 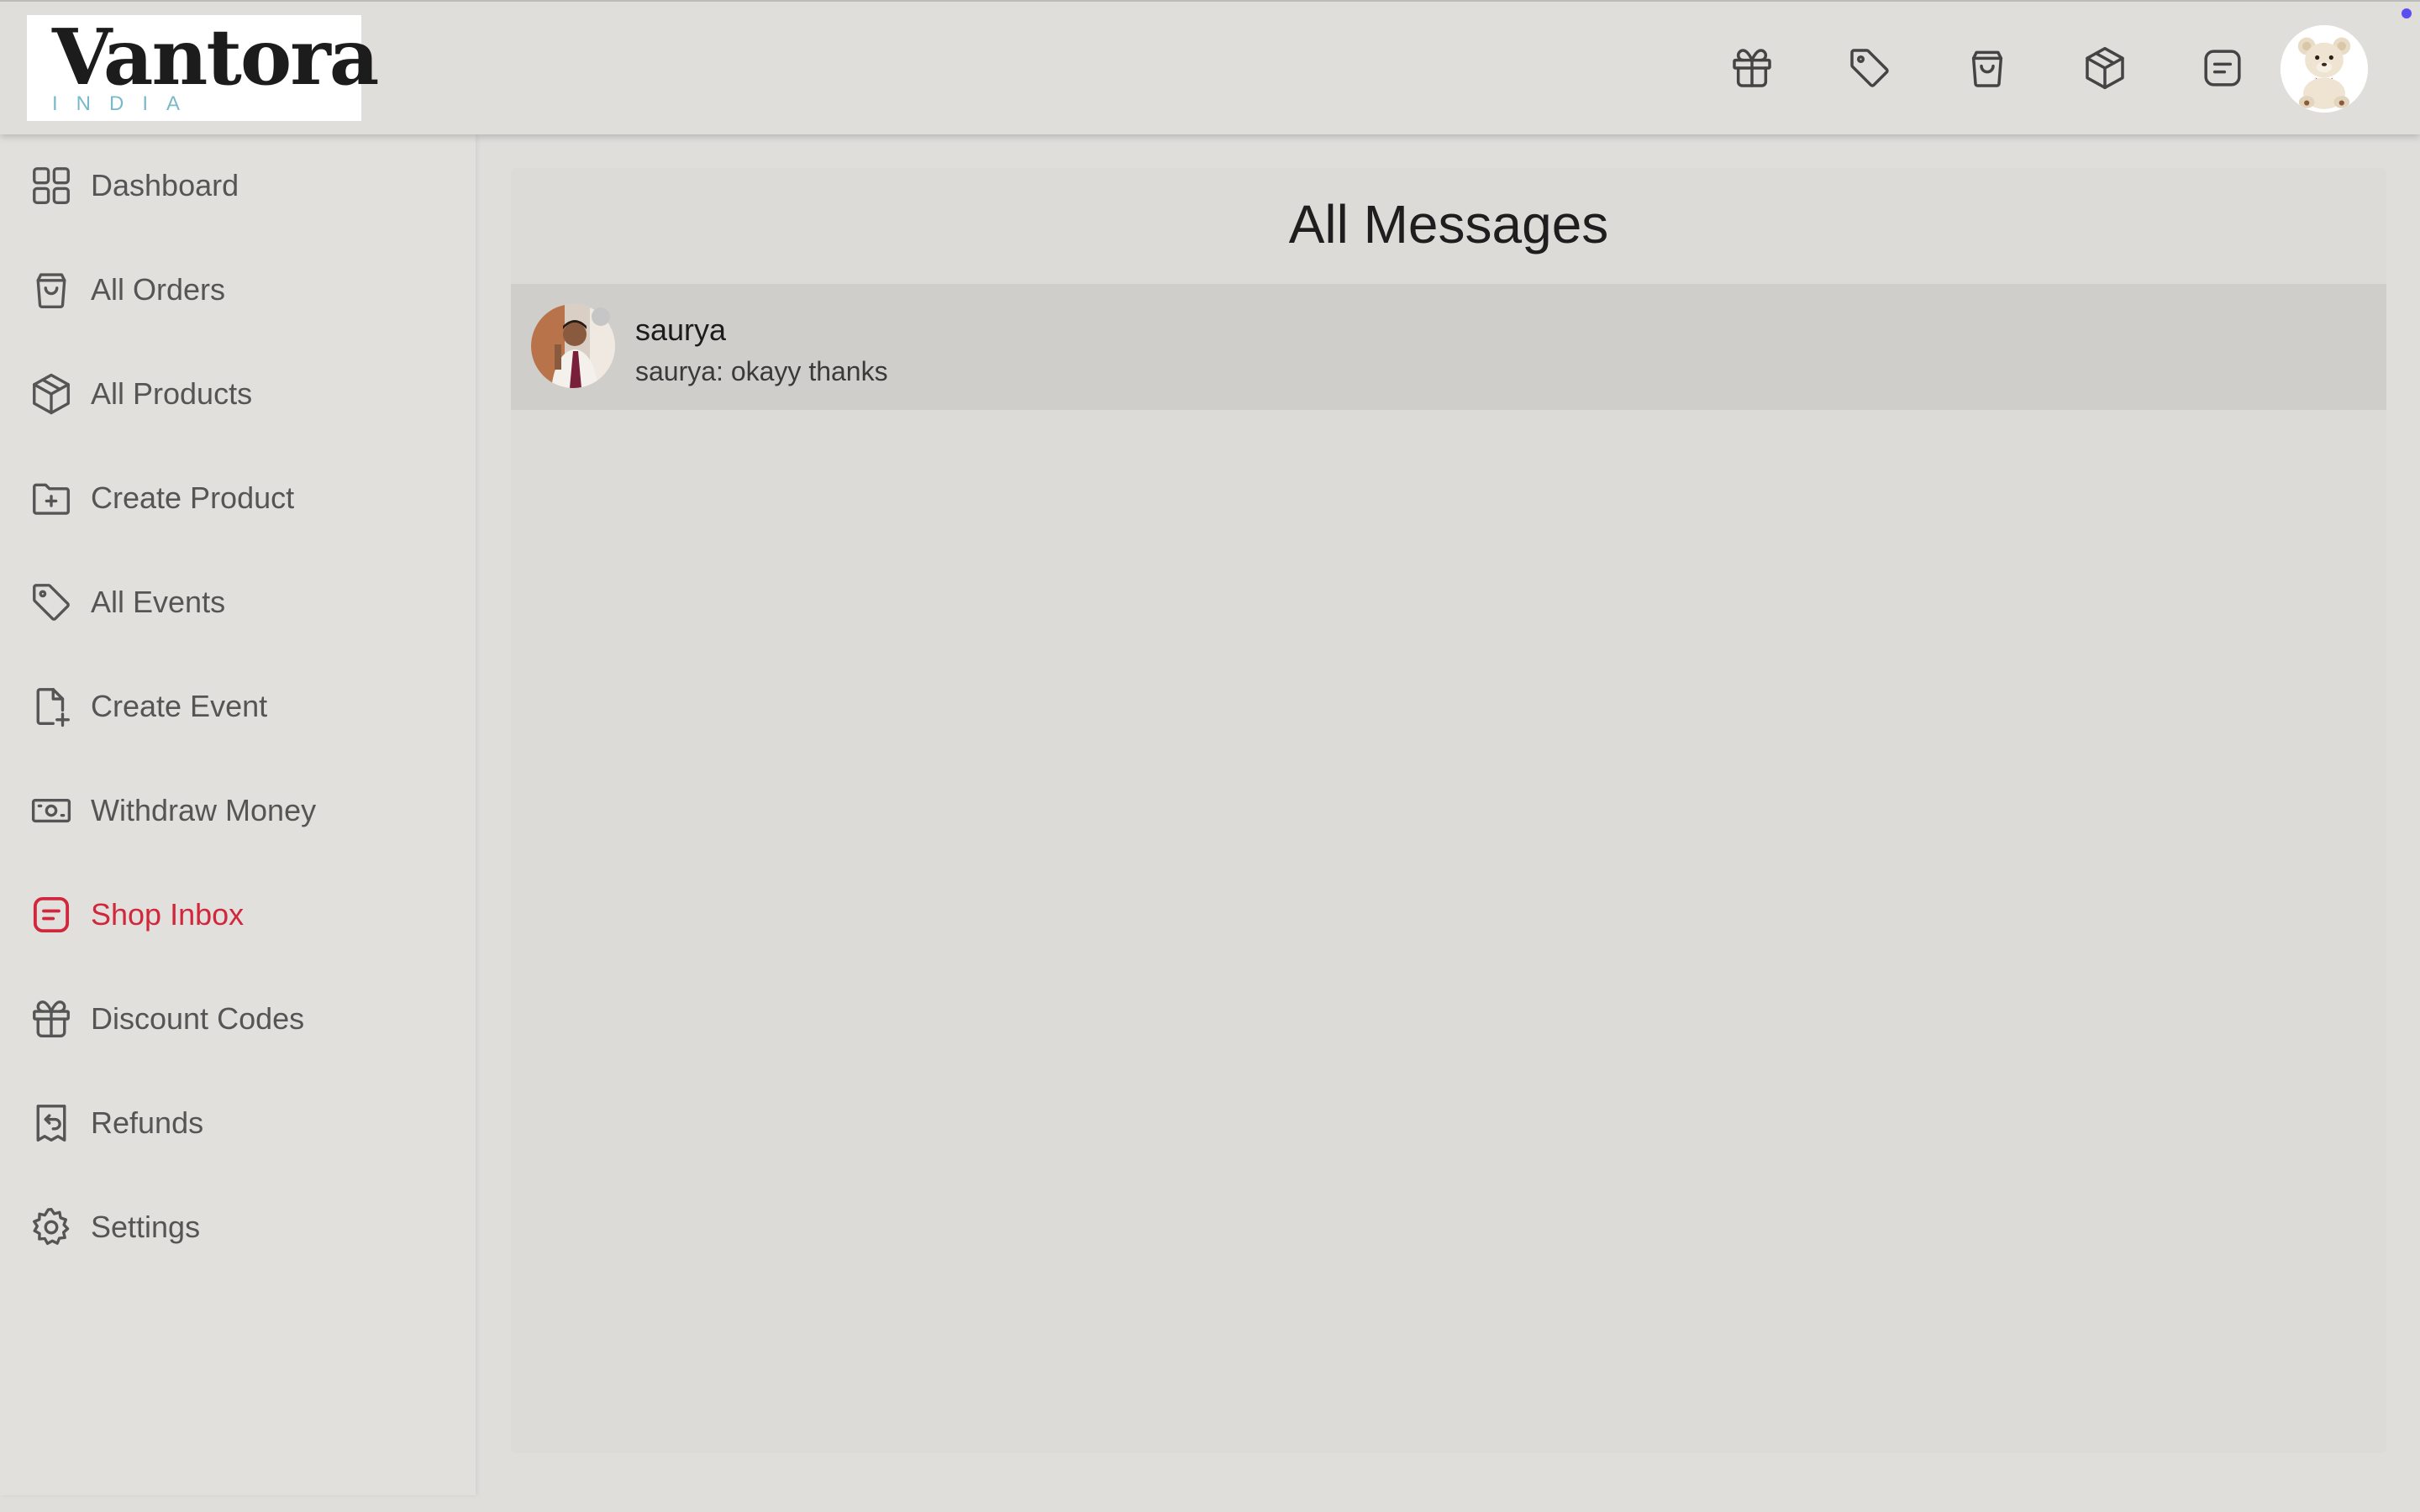 I want to click on header-events-button, so click(x=1869, y=68).